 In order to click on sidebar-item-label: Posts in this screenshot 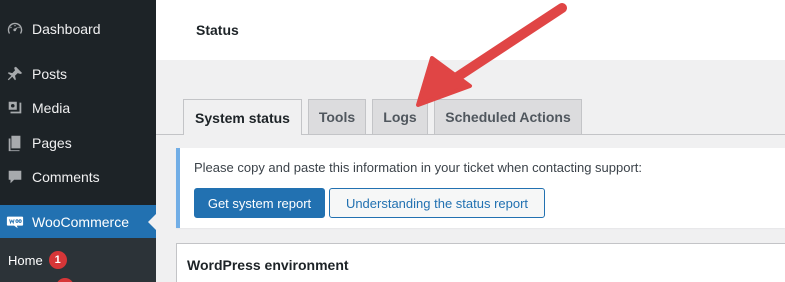, I will do `click(50, 74)`.